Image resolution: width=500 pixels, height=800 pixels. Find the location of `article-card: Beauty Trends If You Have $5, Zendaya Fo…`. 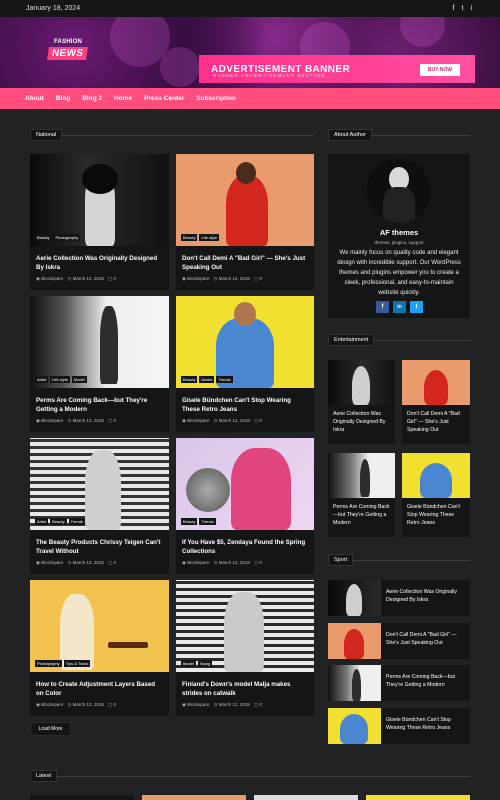

article-card: Beauty Trends If You Have $5, Zendaya Fo… is located at coordinates (245, 506).